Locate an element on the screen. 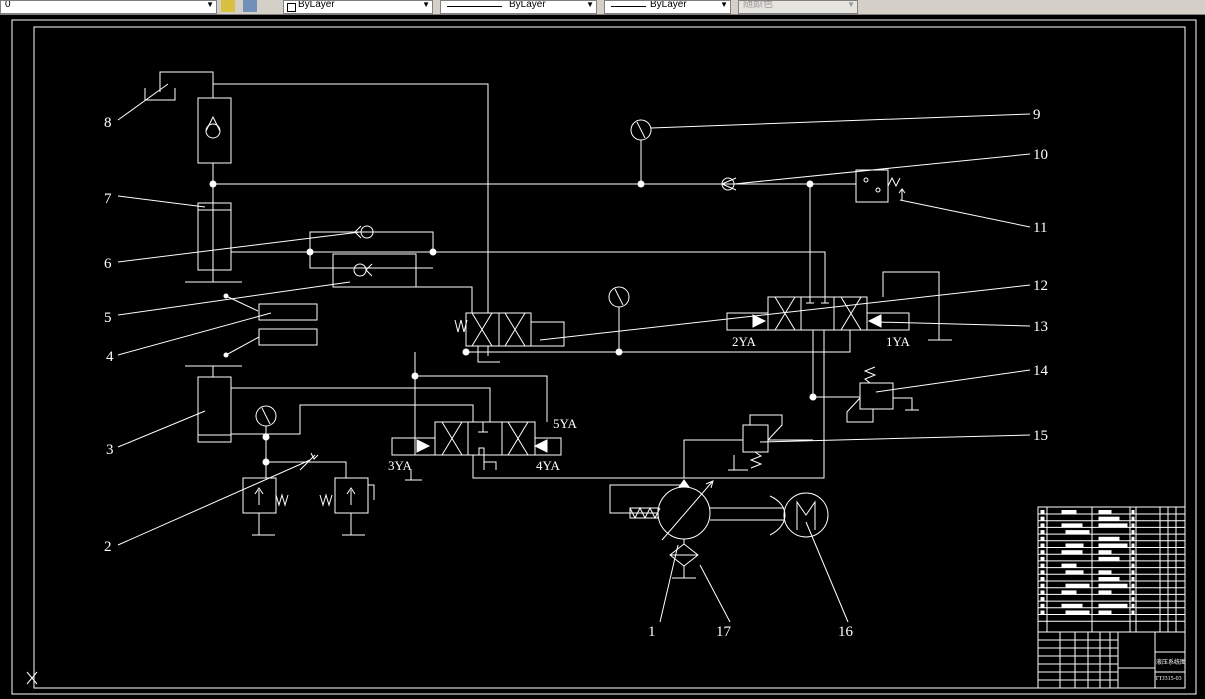  callout-12: 12 is located at coordinates (1040, 286).